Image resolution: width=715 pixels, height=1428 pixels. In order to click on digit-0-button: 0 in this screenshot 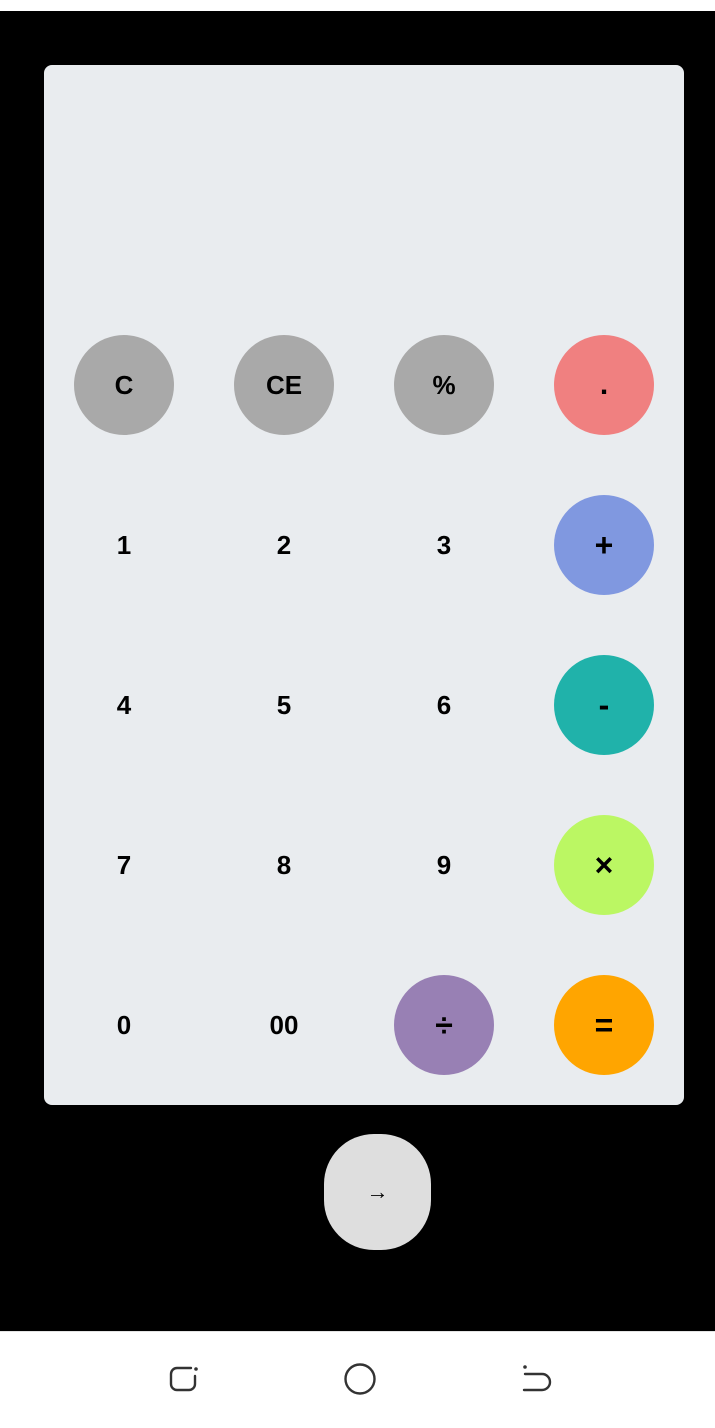, I will do `click(124, 1025)`.